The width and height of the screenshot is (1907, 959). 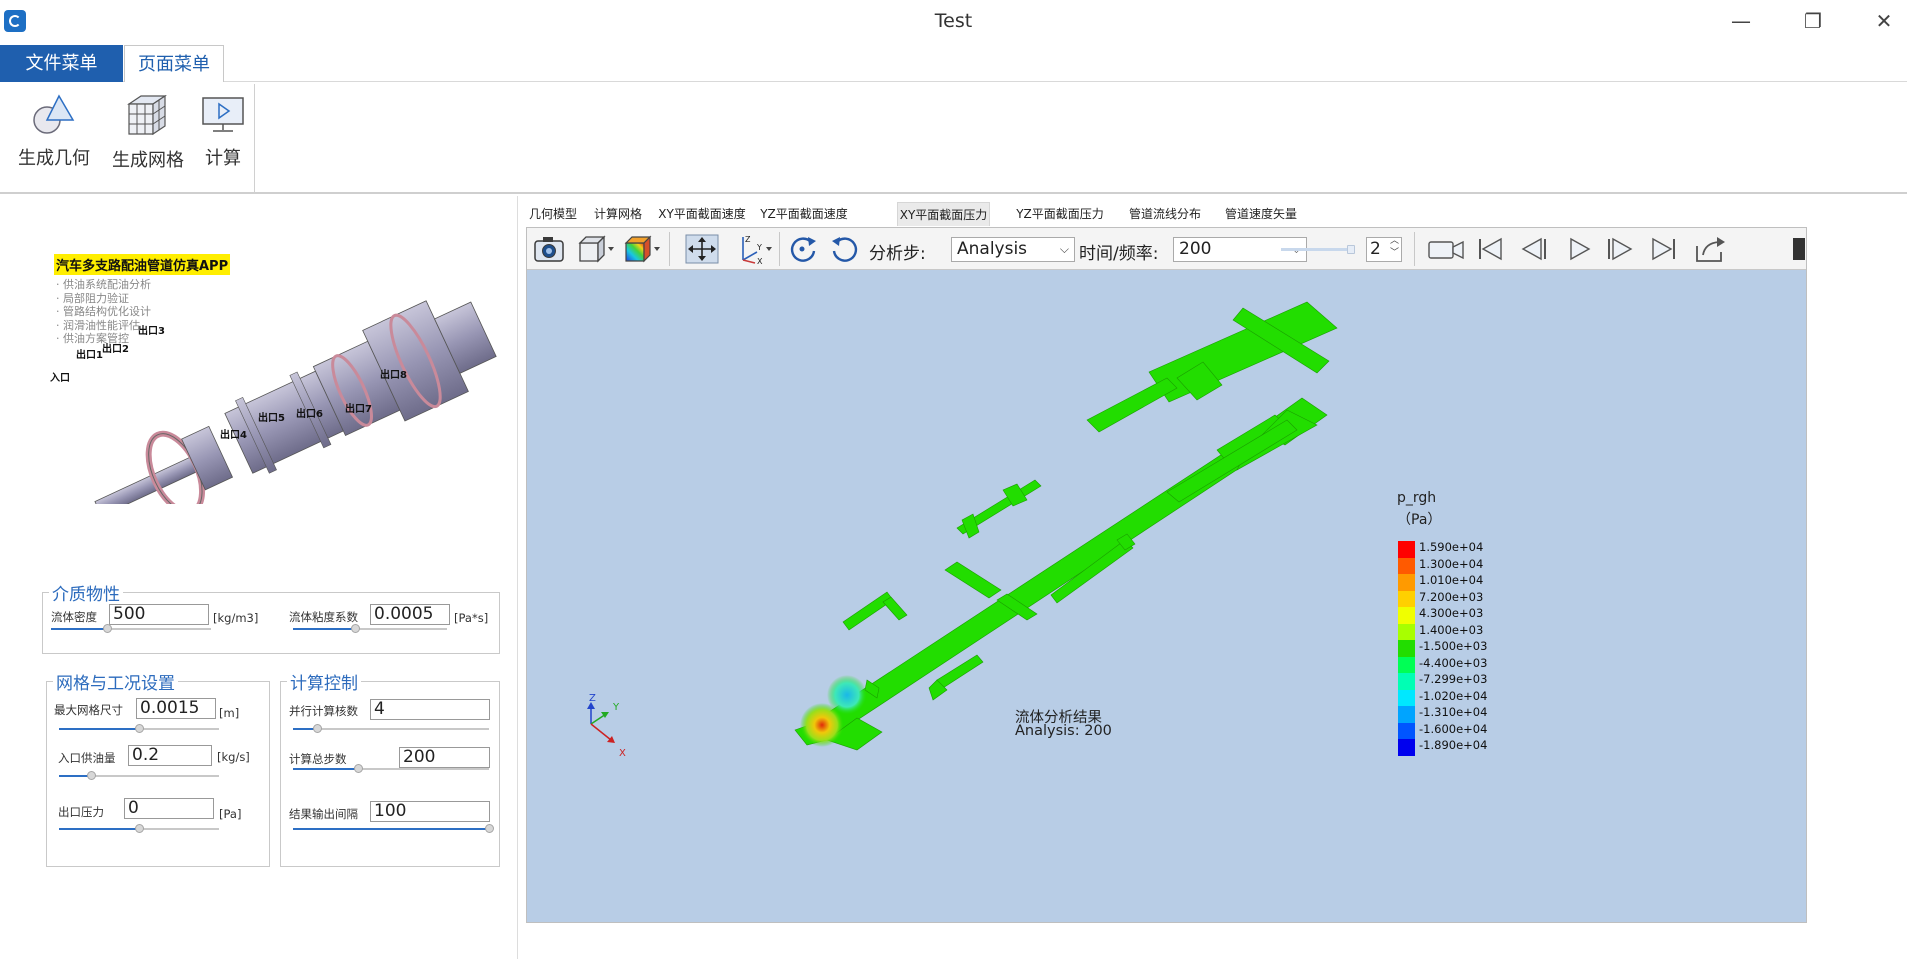 I want to click on viscosity-input: 0.0005, so click(x=410, y=614).